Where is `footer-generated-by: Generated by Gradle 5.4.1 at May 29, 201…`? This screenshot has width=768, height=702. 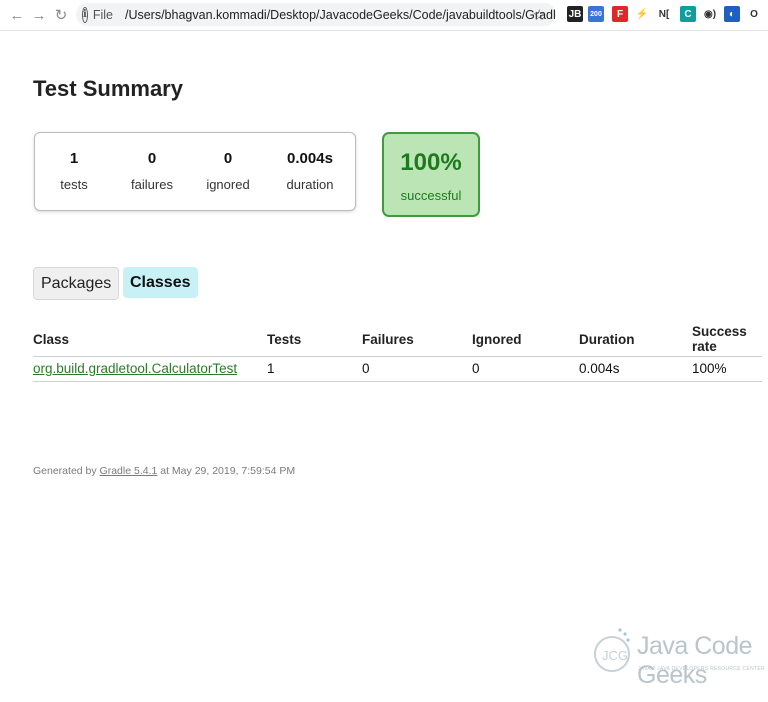 footer-generated-by: Generated by Gradle 5.4.1 at May 29, 201… is located at coordinates (164, 471).